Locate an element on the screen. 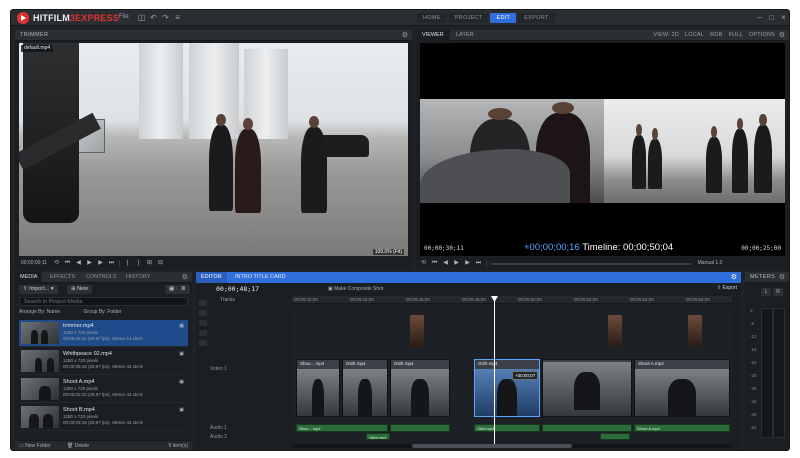 The height and width of the screenshot is (458, 800). playhead is located at coordinates (494, 370).